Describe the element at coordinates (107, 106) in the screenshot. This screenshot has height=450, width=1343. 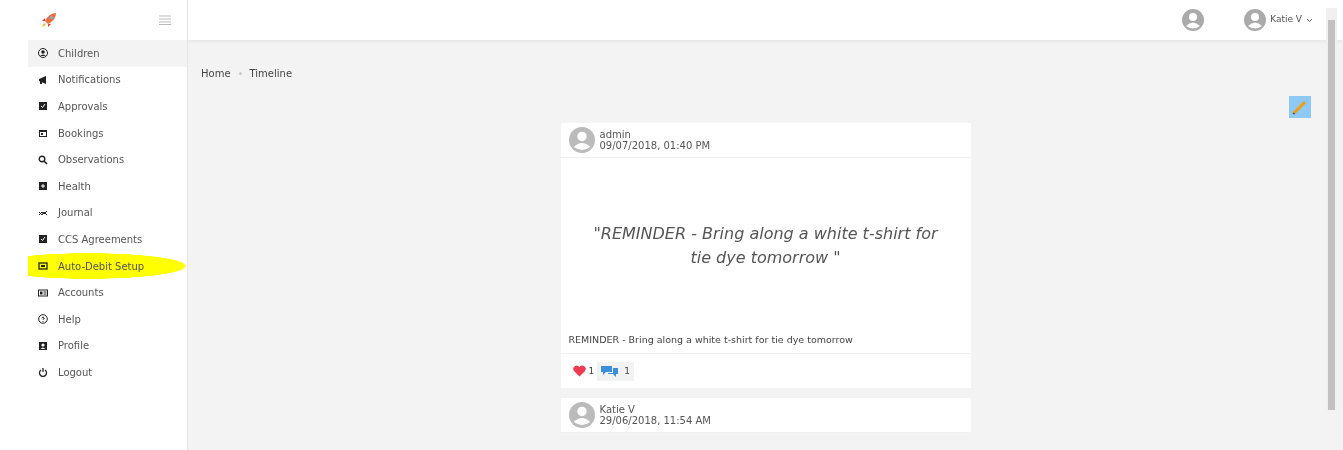
I see `sidebar-item: Approvals` at that location.